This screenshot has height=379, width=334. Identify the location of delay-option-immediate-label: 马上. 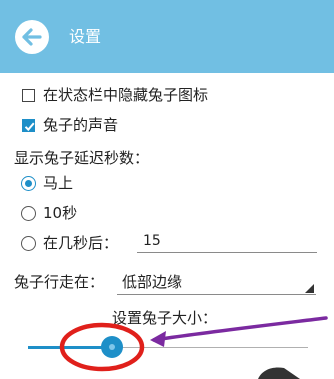
(58, 183).